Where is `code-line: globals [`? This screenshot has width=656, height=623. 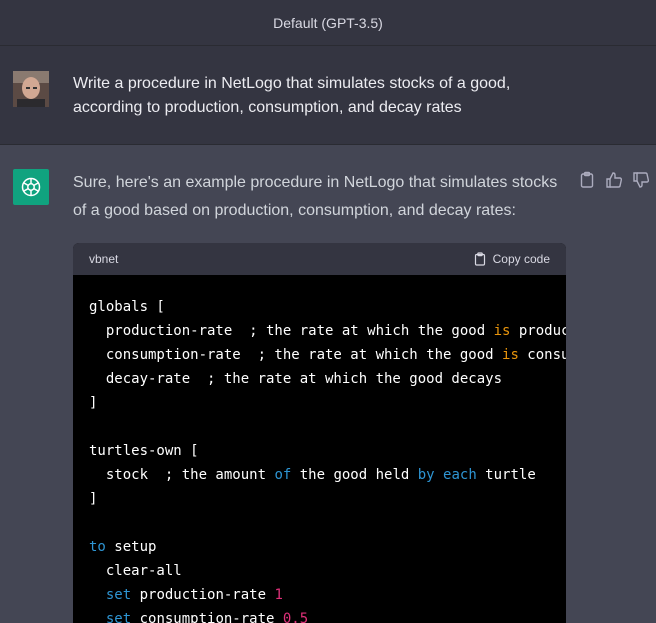
code-line: globals [ is located at coordinates (319, 307).